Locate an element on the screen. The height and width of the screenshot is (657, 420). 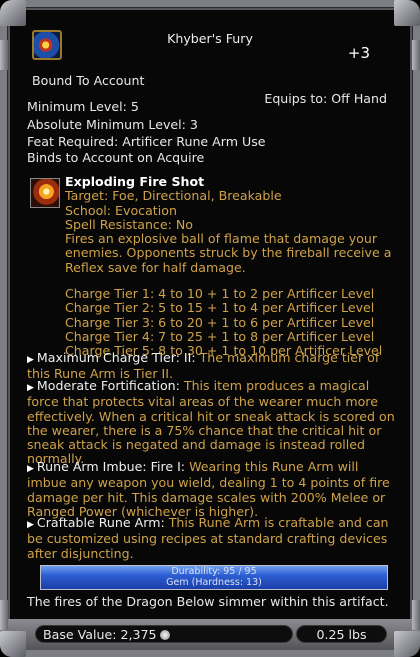
minimum-level: Minimum Level: 5 is located at coordinates (83, 106).